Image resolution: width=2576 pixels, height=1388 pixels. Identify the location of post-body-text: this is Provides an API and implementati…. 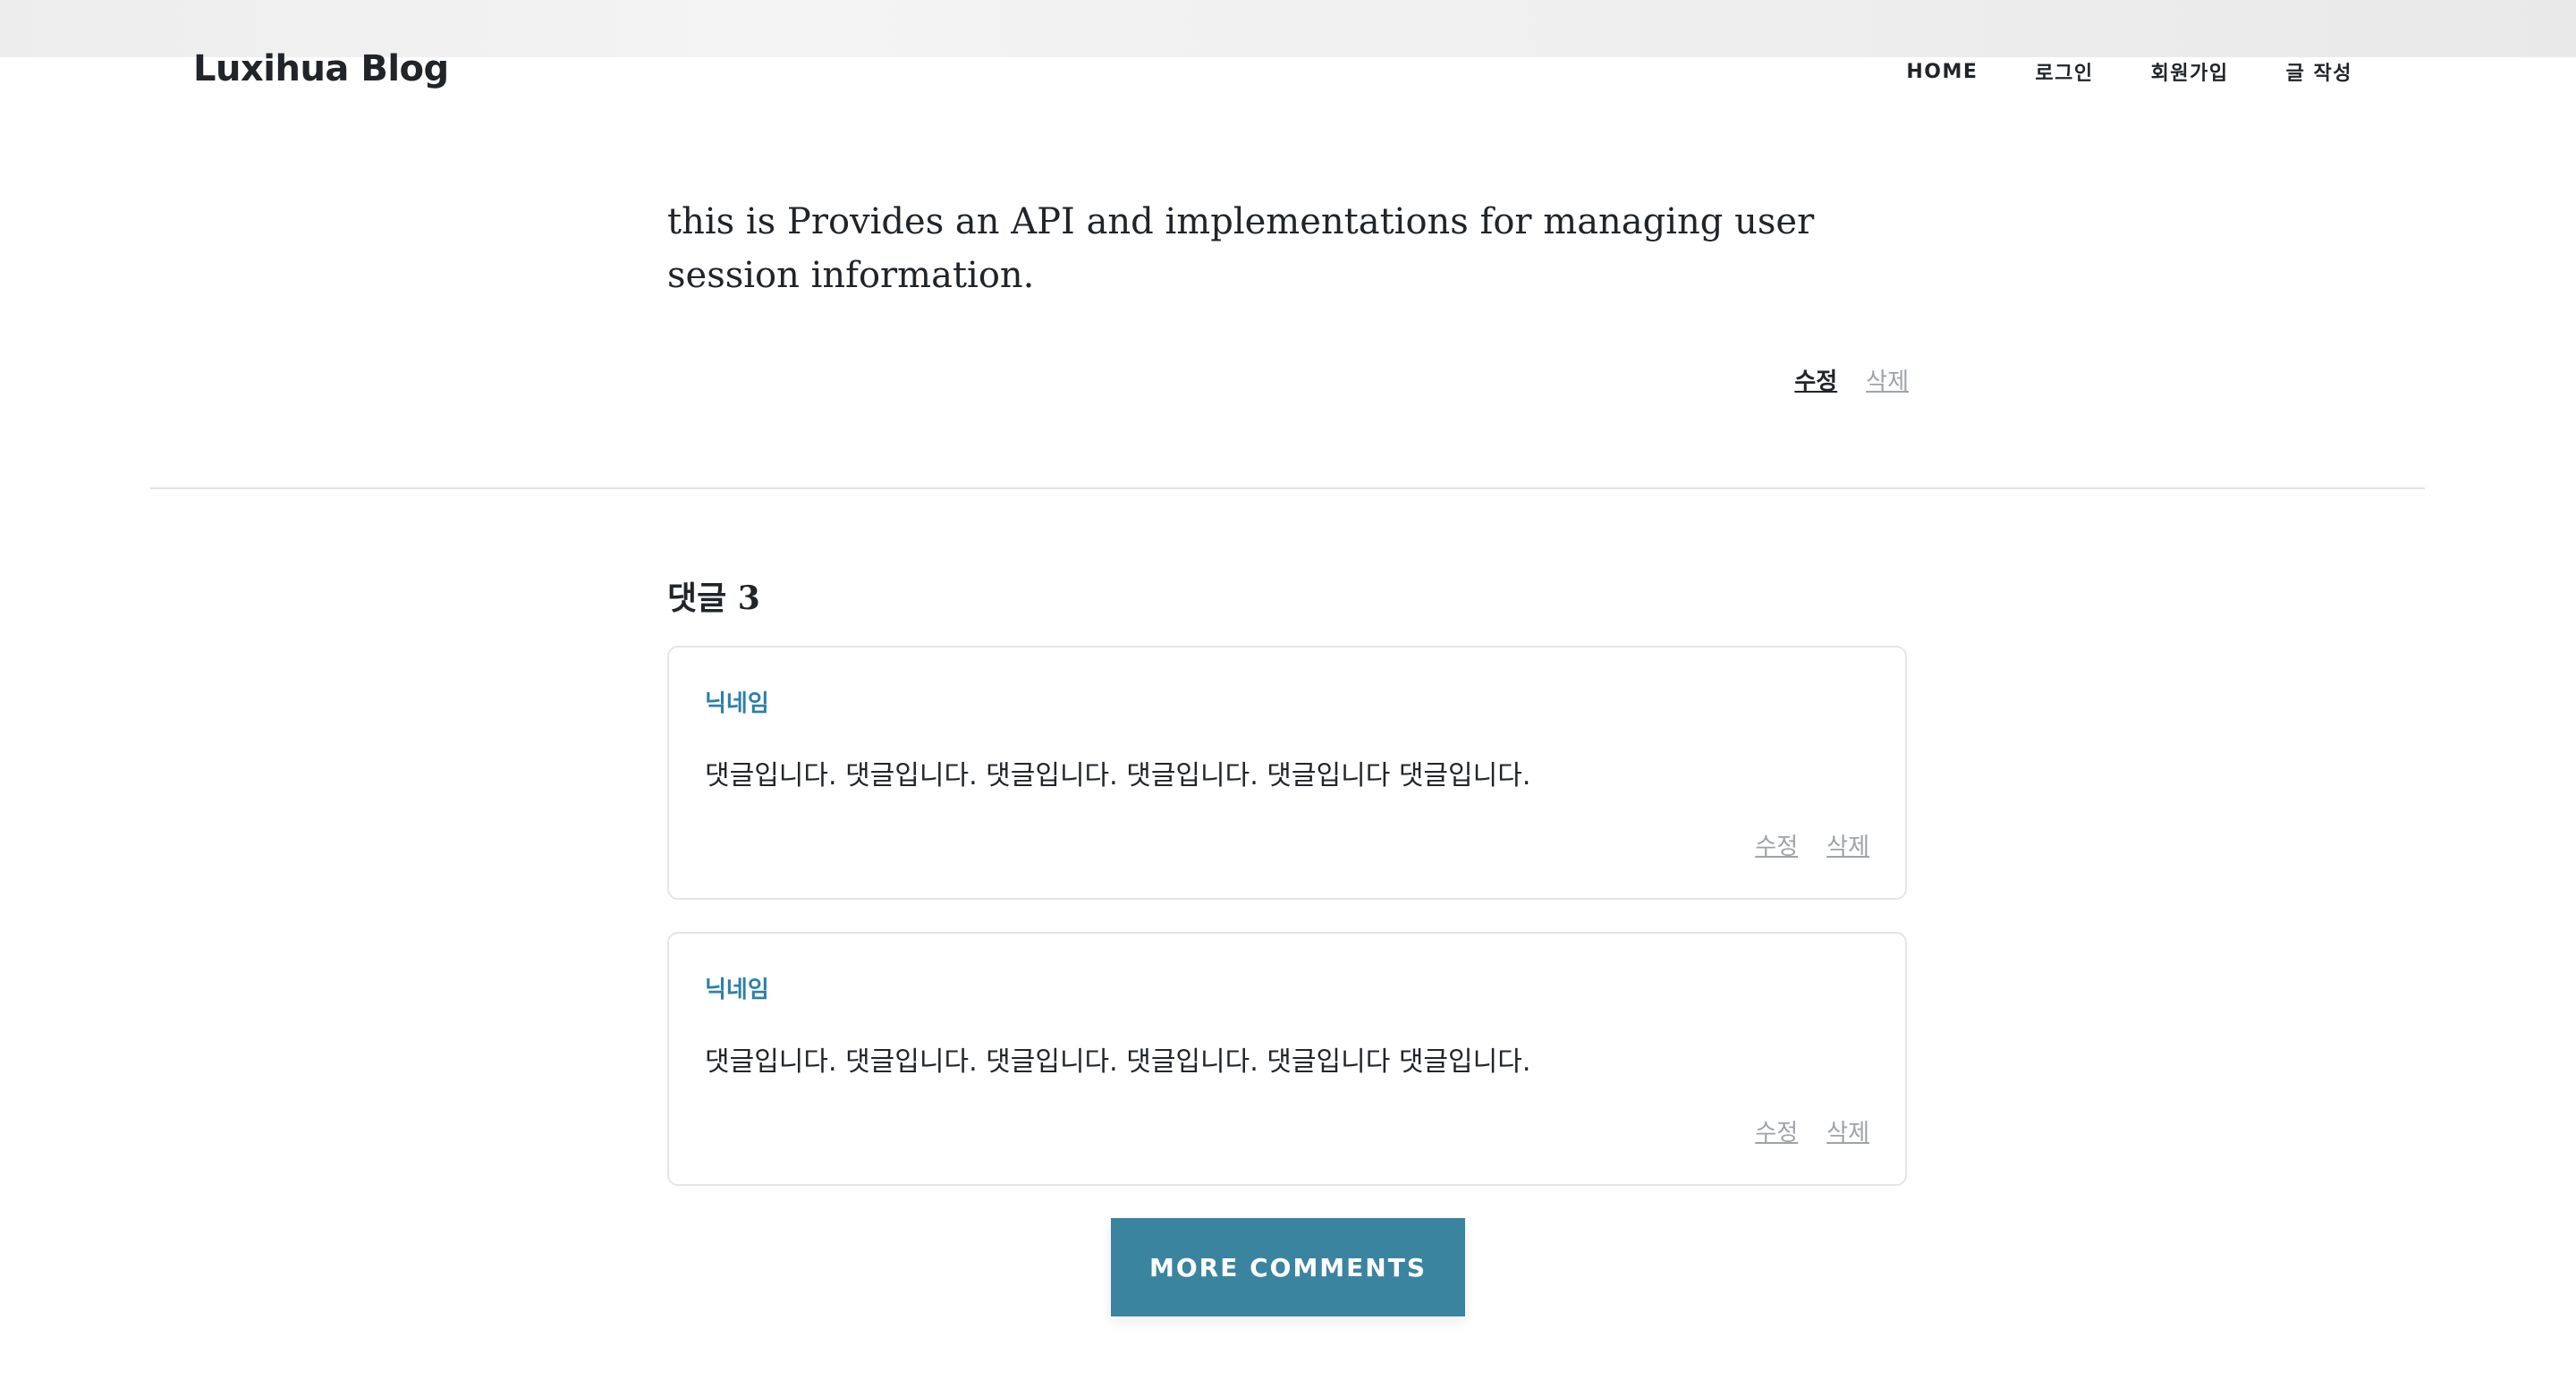
(1241, 249).